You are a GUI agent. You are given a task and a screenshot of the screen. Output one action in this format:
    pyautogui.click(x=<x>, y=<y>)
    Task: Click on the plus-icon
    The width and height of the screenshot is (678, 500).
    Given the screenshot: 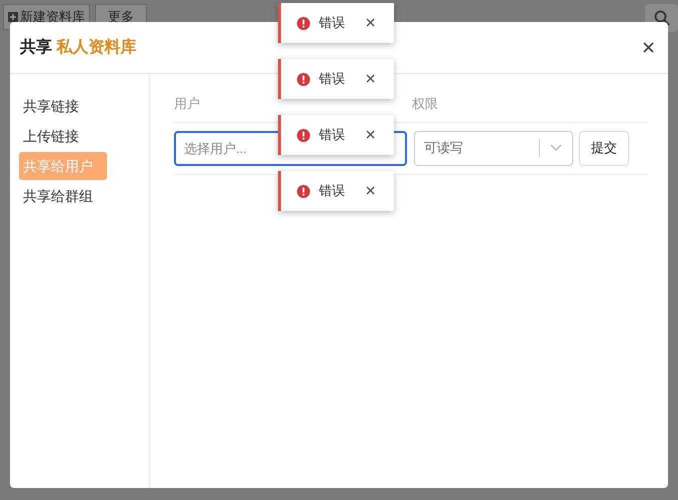 What is the action you would take?
    pyautogui.click(x=13, y=17)
    